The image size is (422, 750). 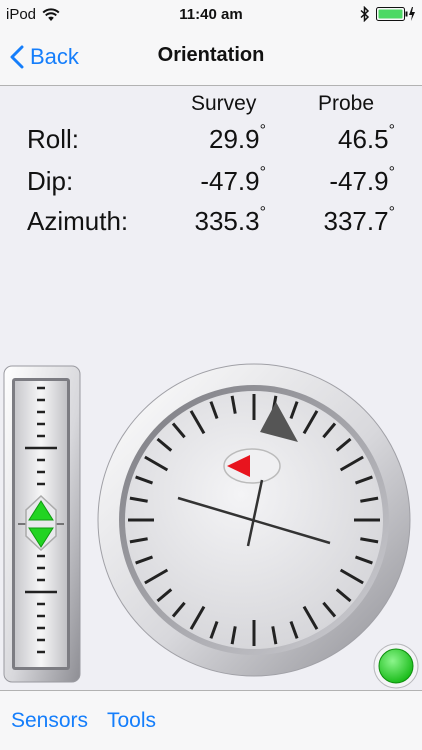 I want to click on page-title: Orientation, so click(x=211, y=55).